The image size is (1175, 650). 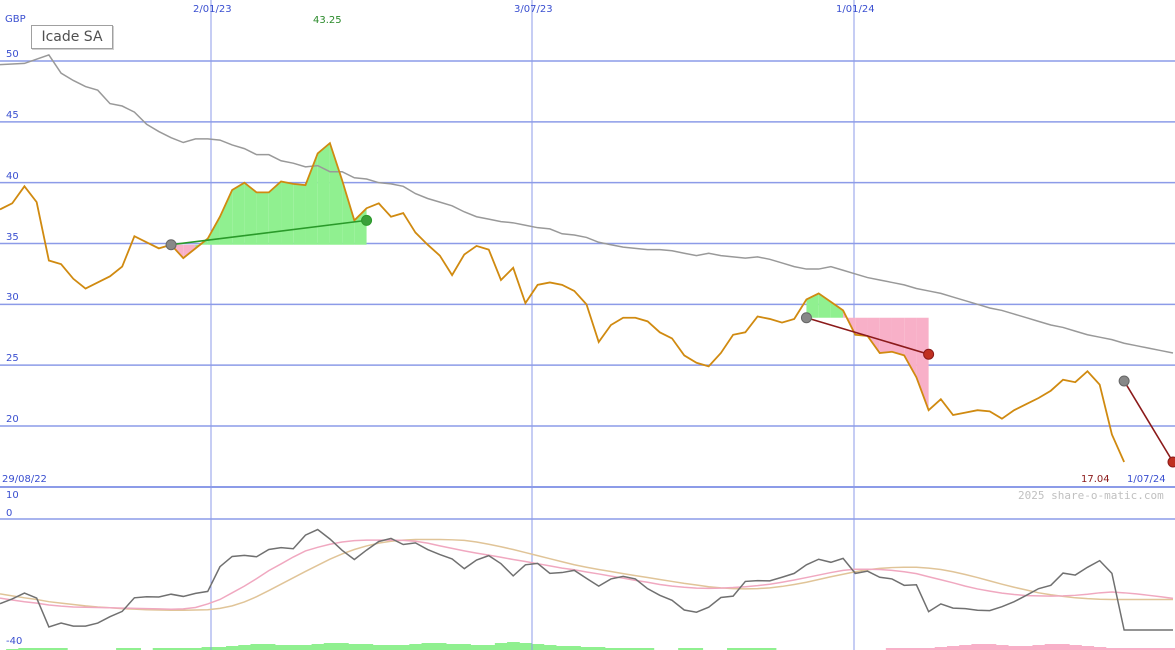 I want to click on osc-tick-minus40: -40, so click(x=14, y=641).